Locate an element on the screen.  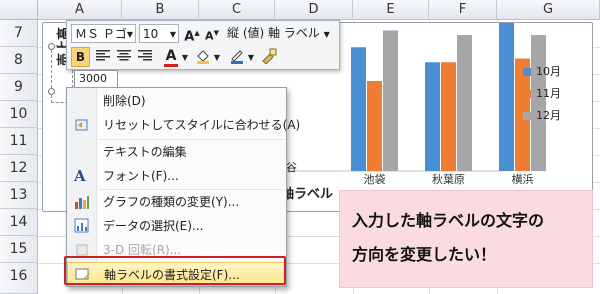
select-data-icon is located at coordinates (81, 225).